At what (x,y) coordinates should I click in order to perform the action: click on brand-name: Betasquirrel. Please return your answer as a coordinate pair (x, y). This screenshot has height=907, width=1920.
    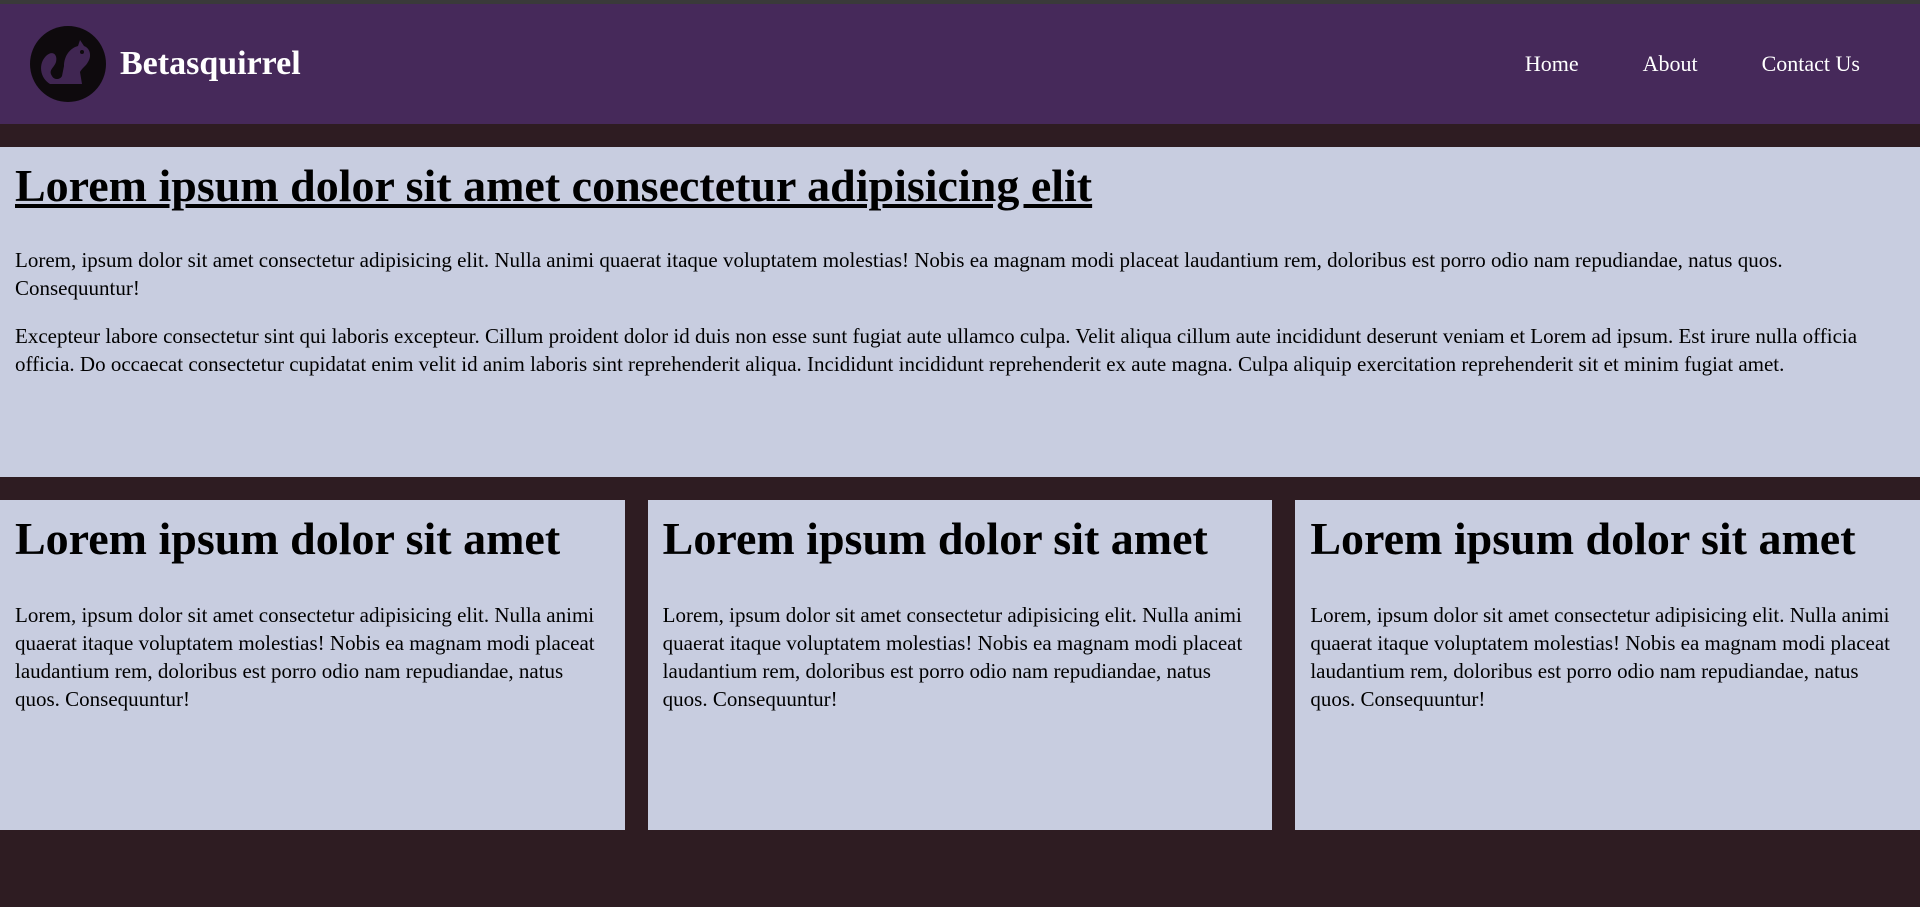
    Looking at the image, I should click on (210, 63).